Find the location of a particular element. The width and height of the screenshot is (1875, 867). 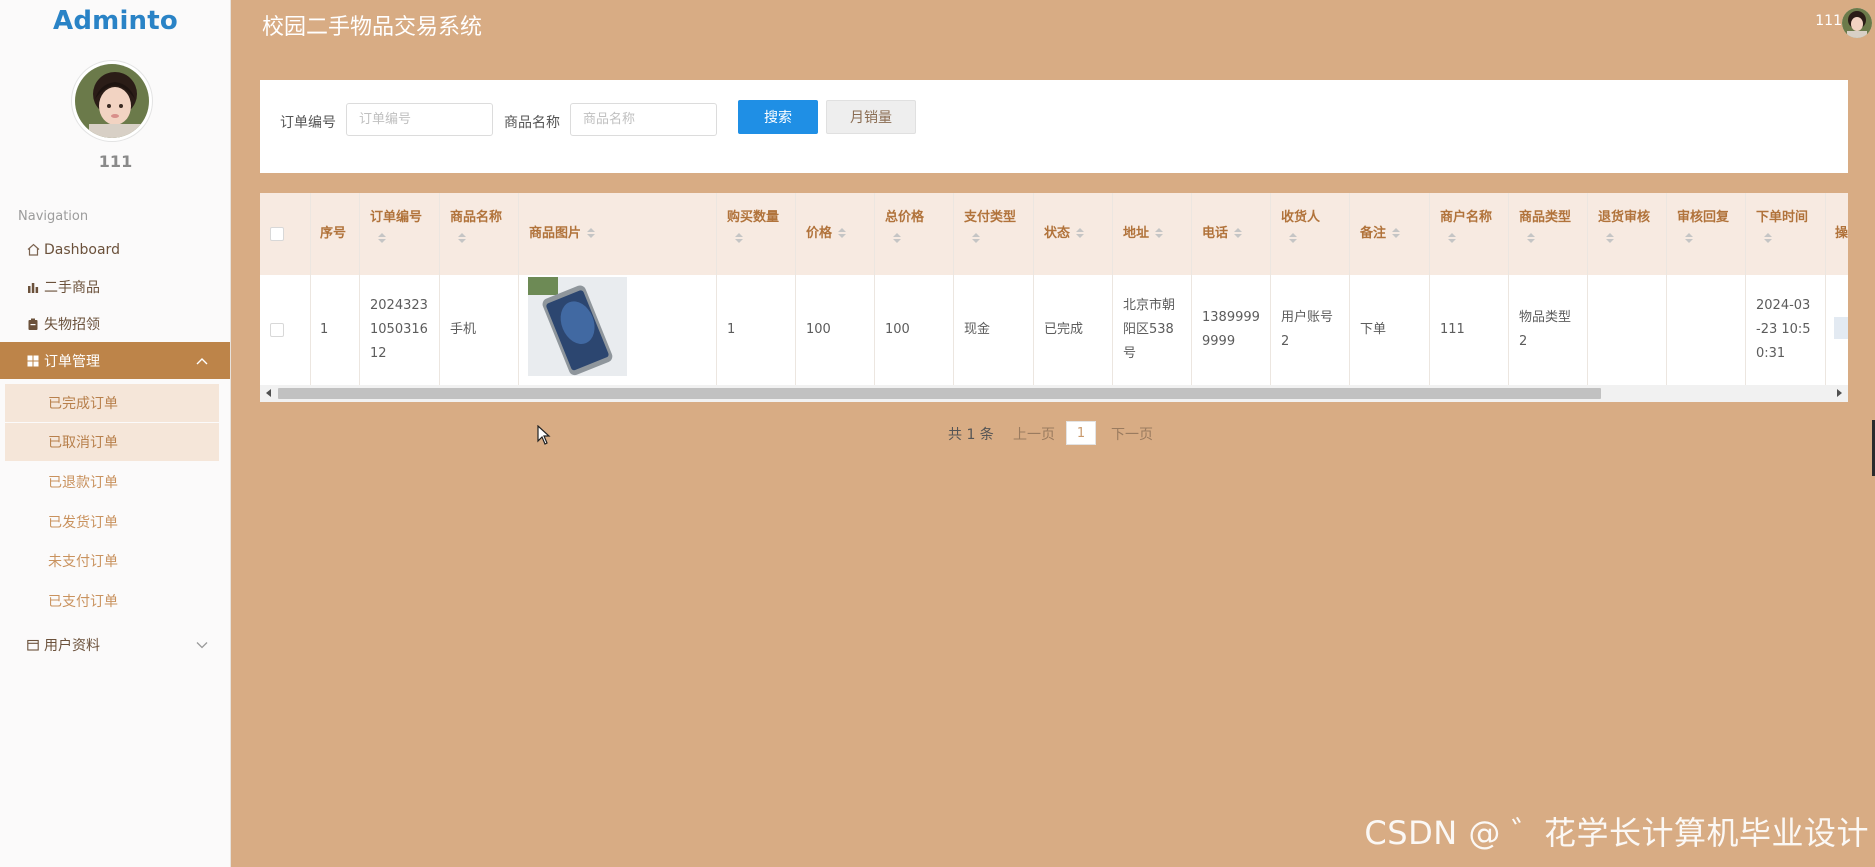

cell-product-name: 手机 is located at coordinates (463, 329).